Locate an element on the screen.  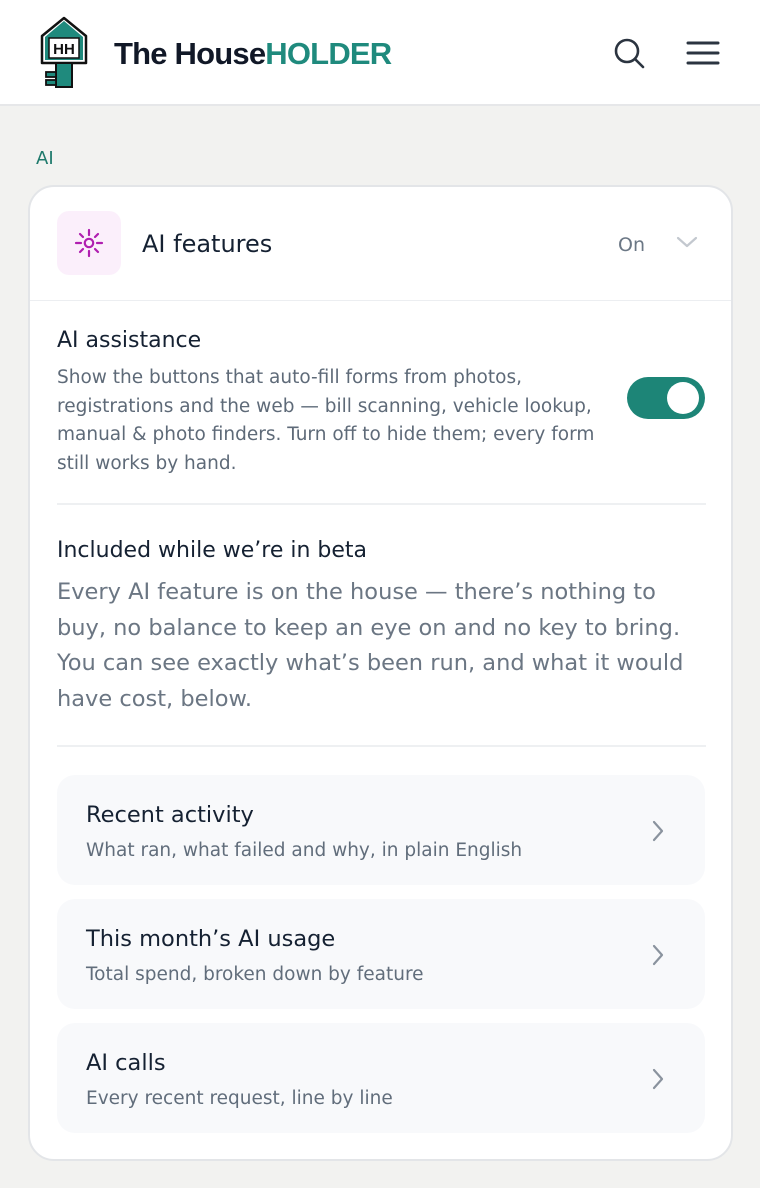
search-icon is located at coordinates (629, 53).